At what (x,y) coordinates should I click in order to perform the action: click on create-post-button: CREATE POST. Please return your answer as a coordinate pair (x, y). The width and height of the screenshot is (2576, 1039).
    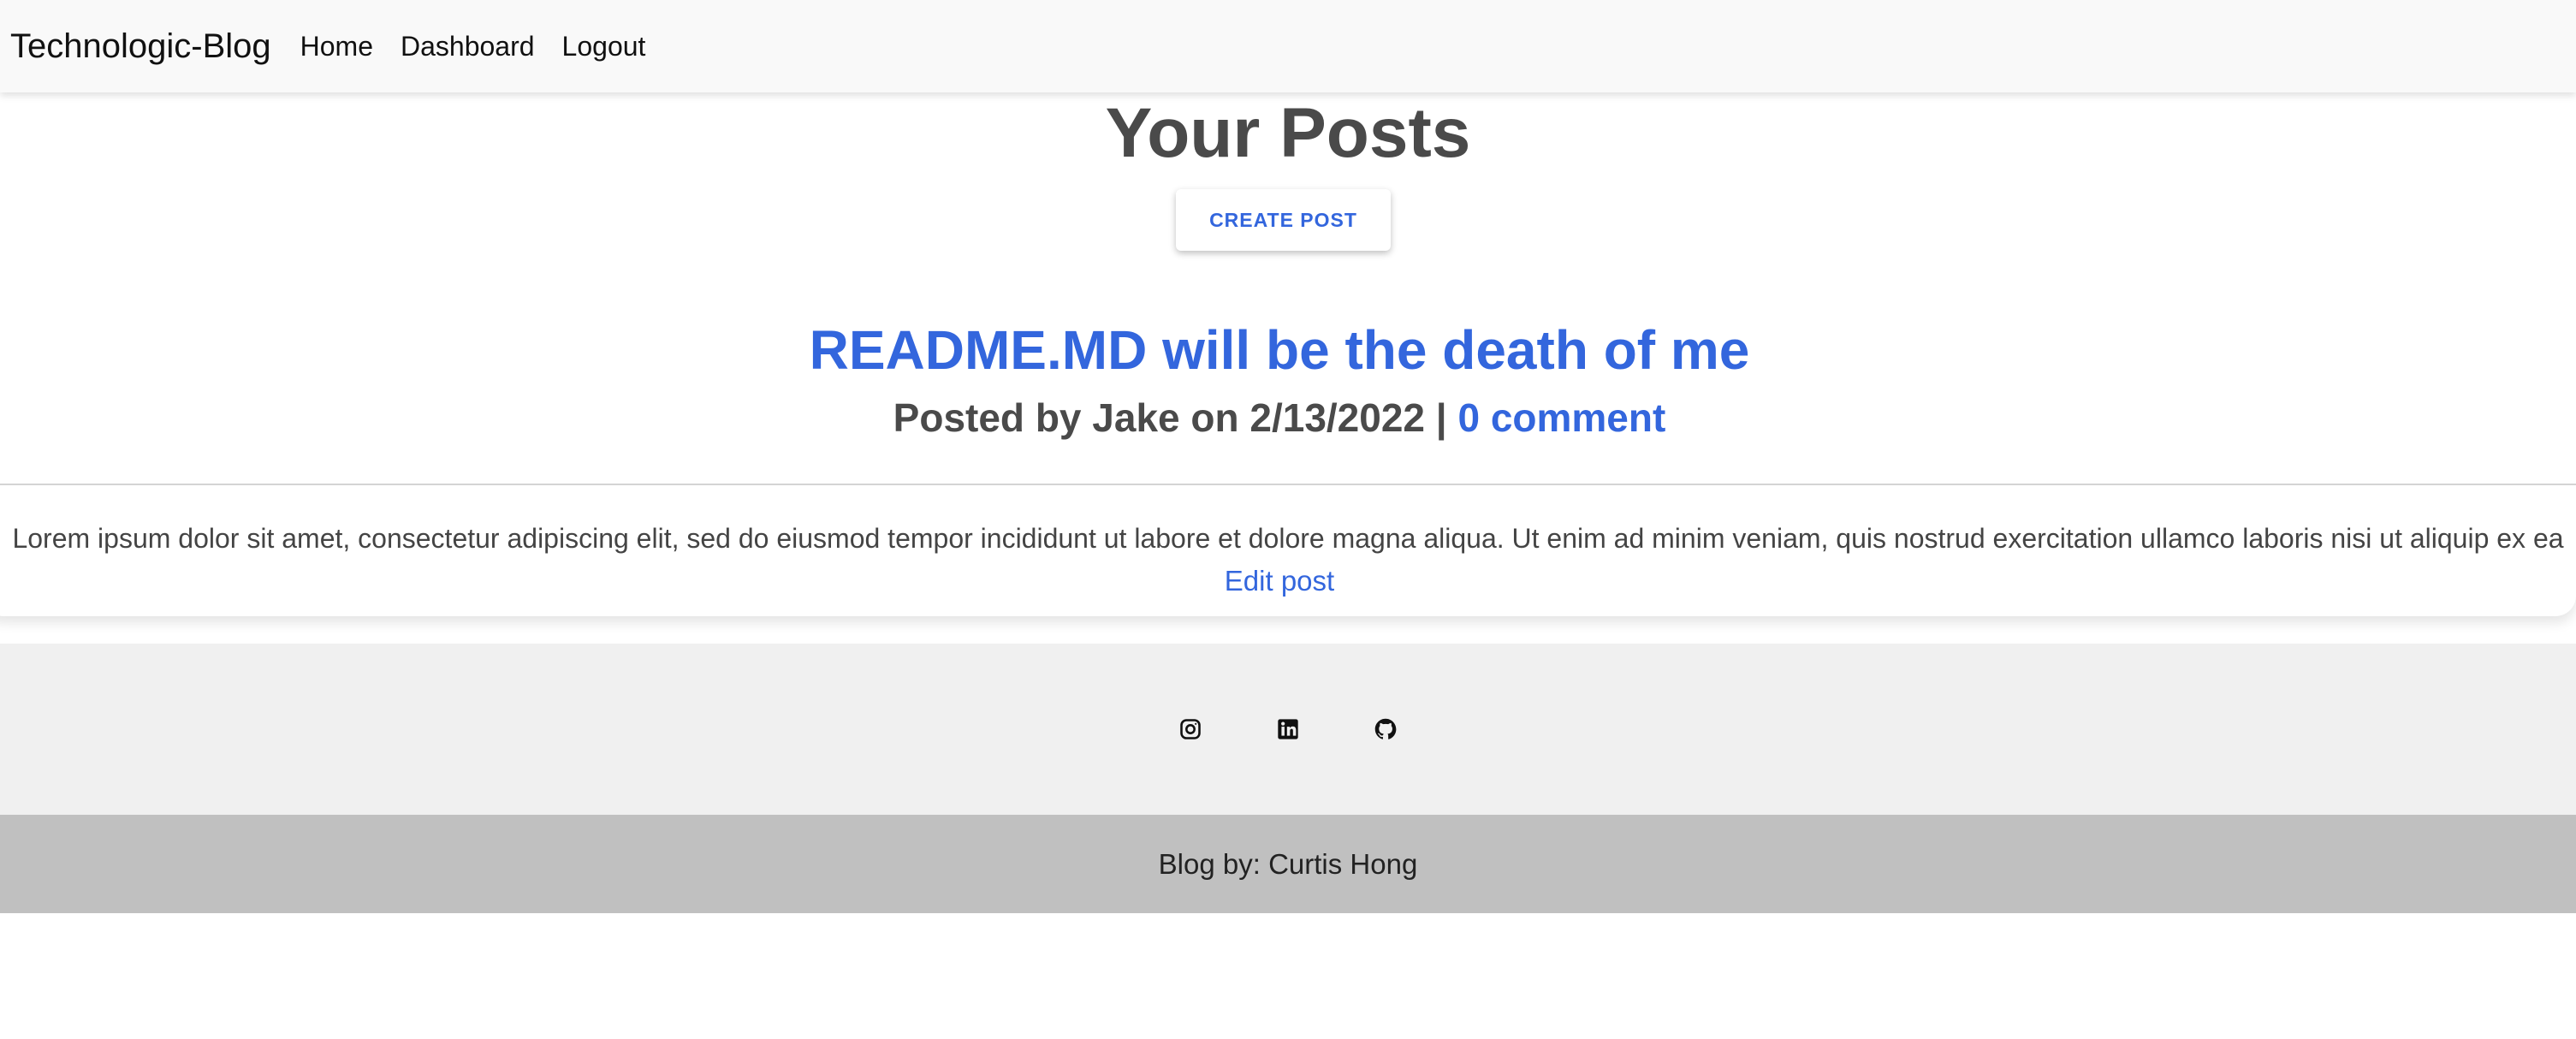
    Looking at the image, I should click on (1283, 220).